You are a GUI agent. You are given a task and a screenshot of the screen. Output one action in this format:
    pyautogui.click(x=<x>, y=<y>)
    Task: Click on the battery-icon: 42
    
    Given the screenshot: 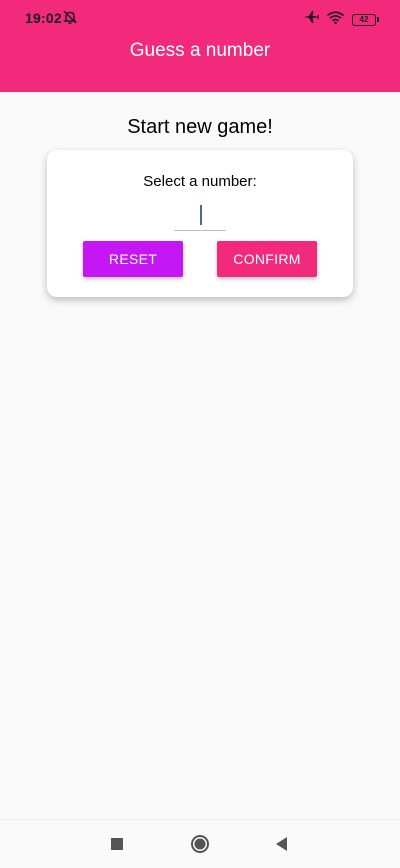 What is the action you would take?
    pyautogui.click(x=365, y=19)
    